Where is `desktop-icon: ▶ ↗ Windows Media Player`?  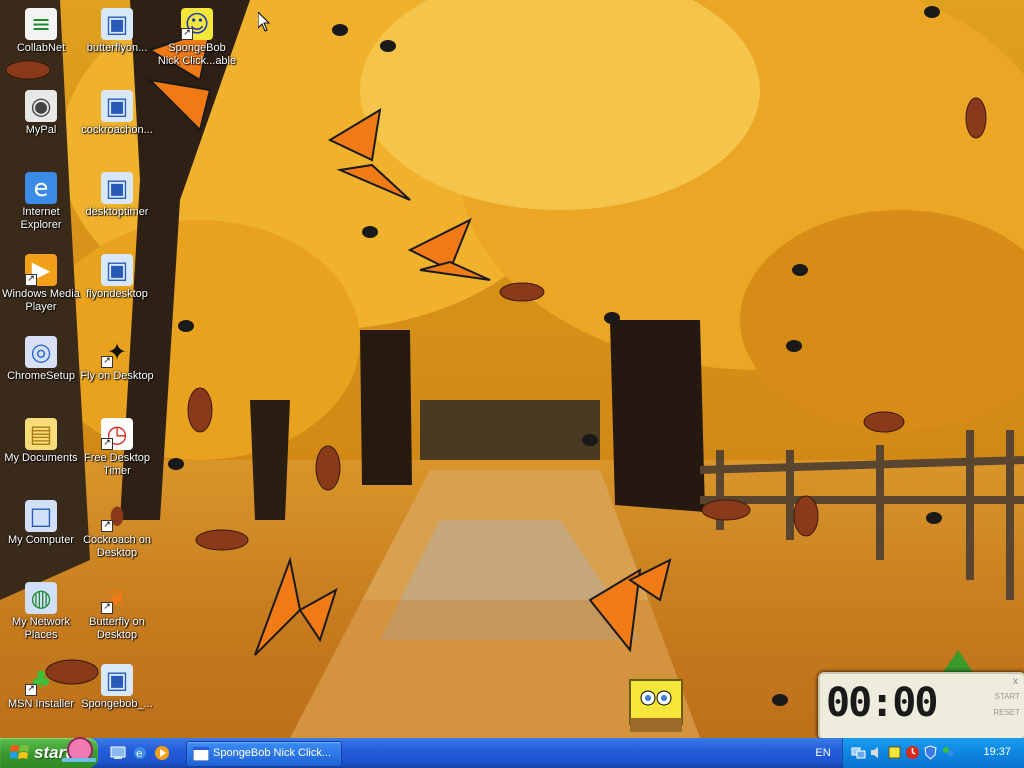 desktop-icon: ▶ ↗ Windows Media Player is located at coordinates (41, 288).